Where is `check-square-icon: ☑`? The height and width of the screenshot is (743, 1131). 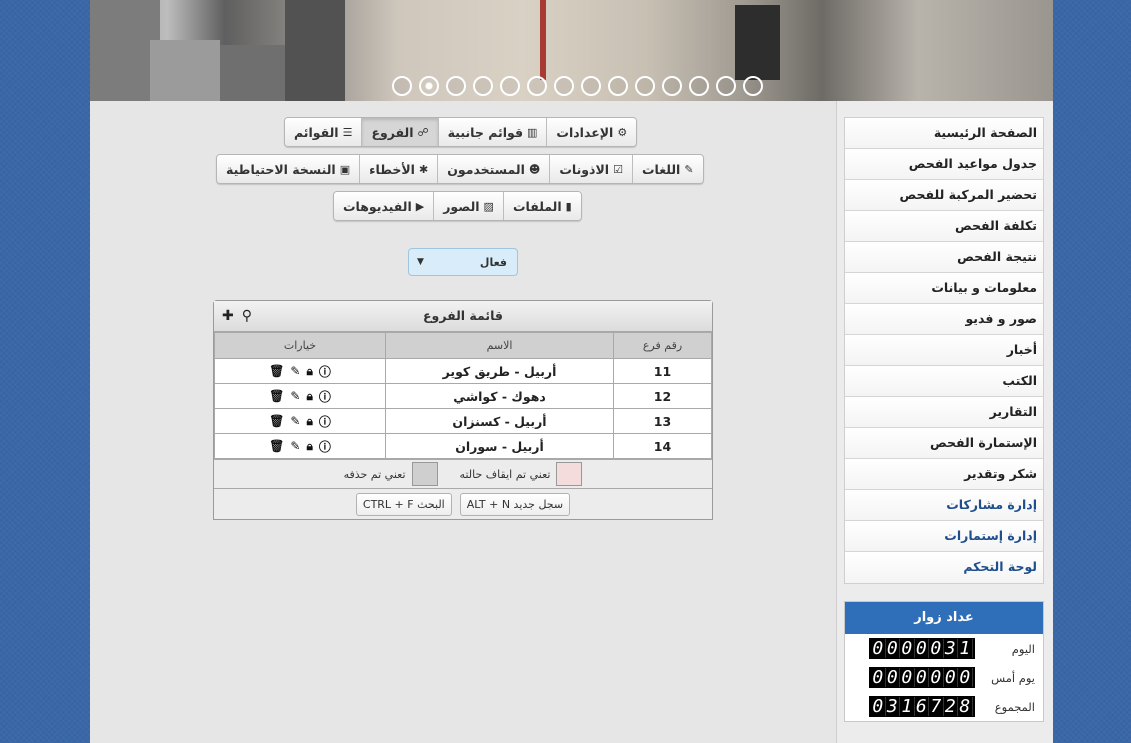
check-square-icon: ☑ is located at coordinates (618, 169).